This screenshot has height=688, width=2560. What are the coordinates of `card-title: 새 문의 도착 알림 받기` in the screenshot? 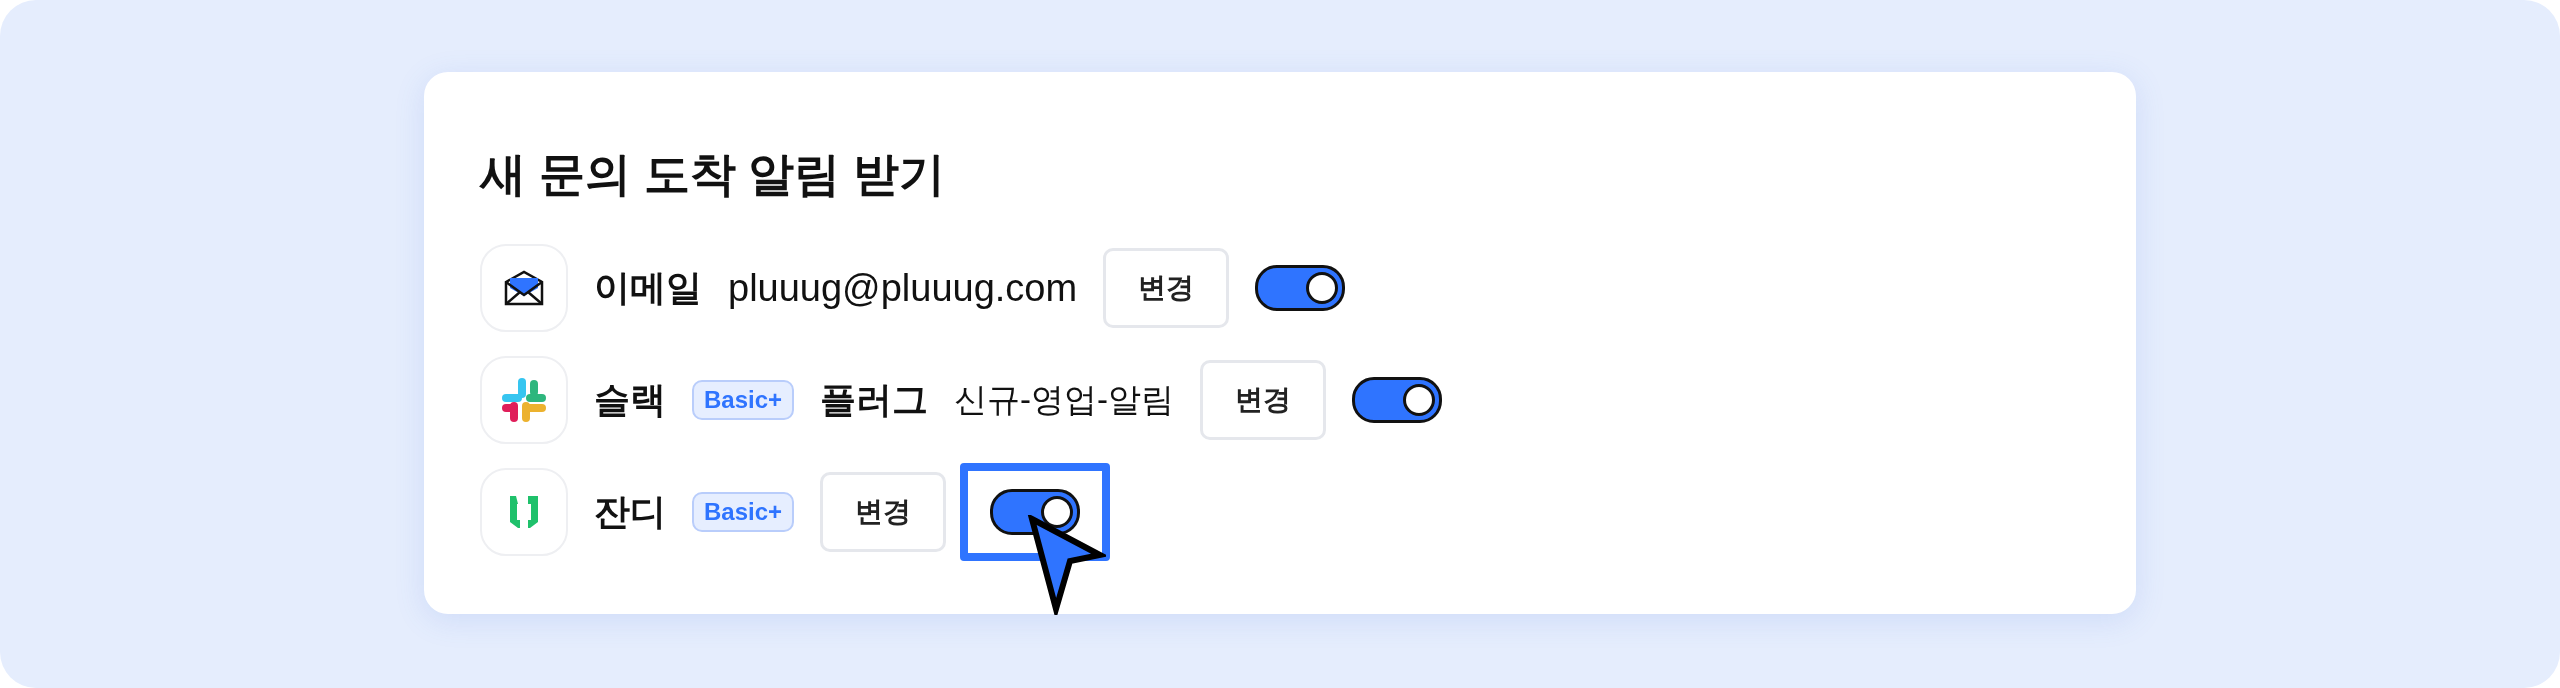 It's located at (713, 174).